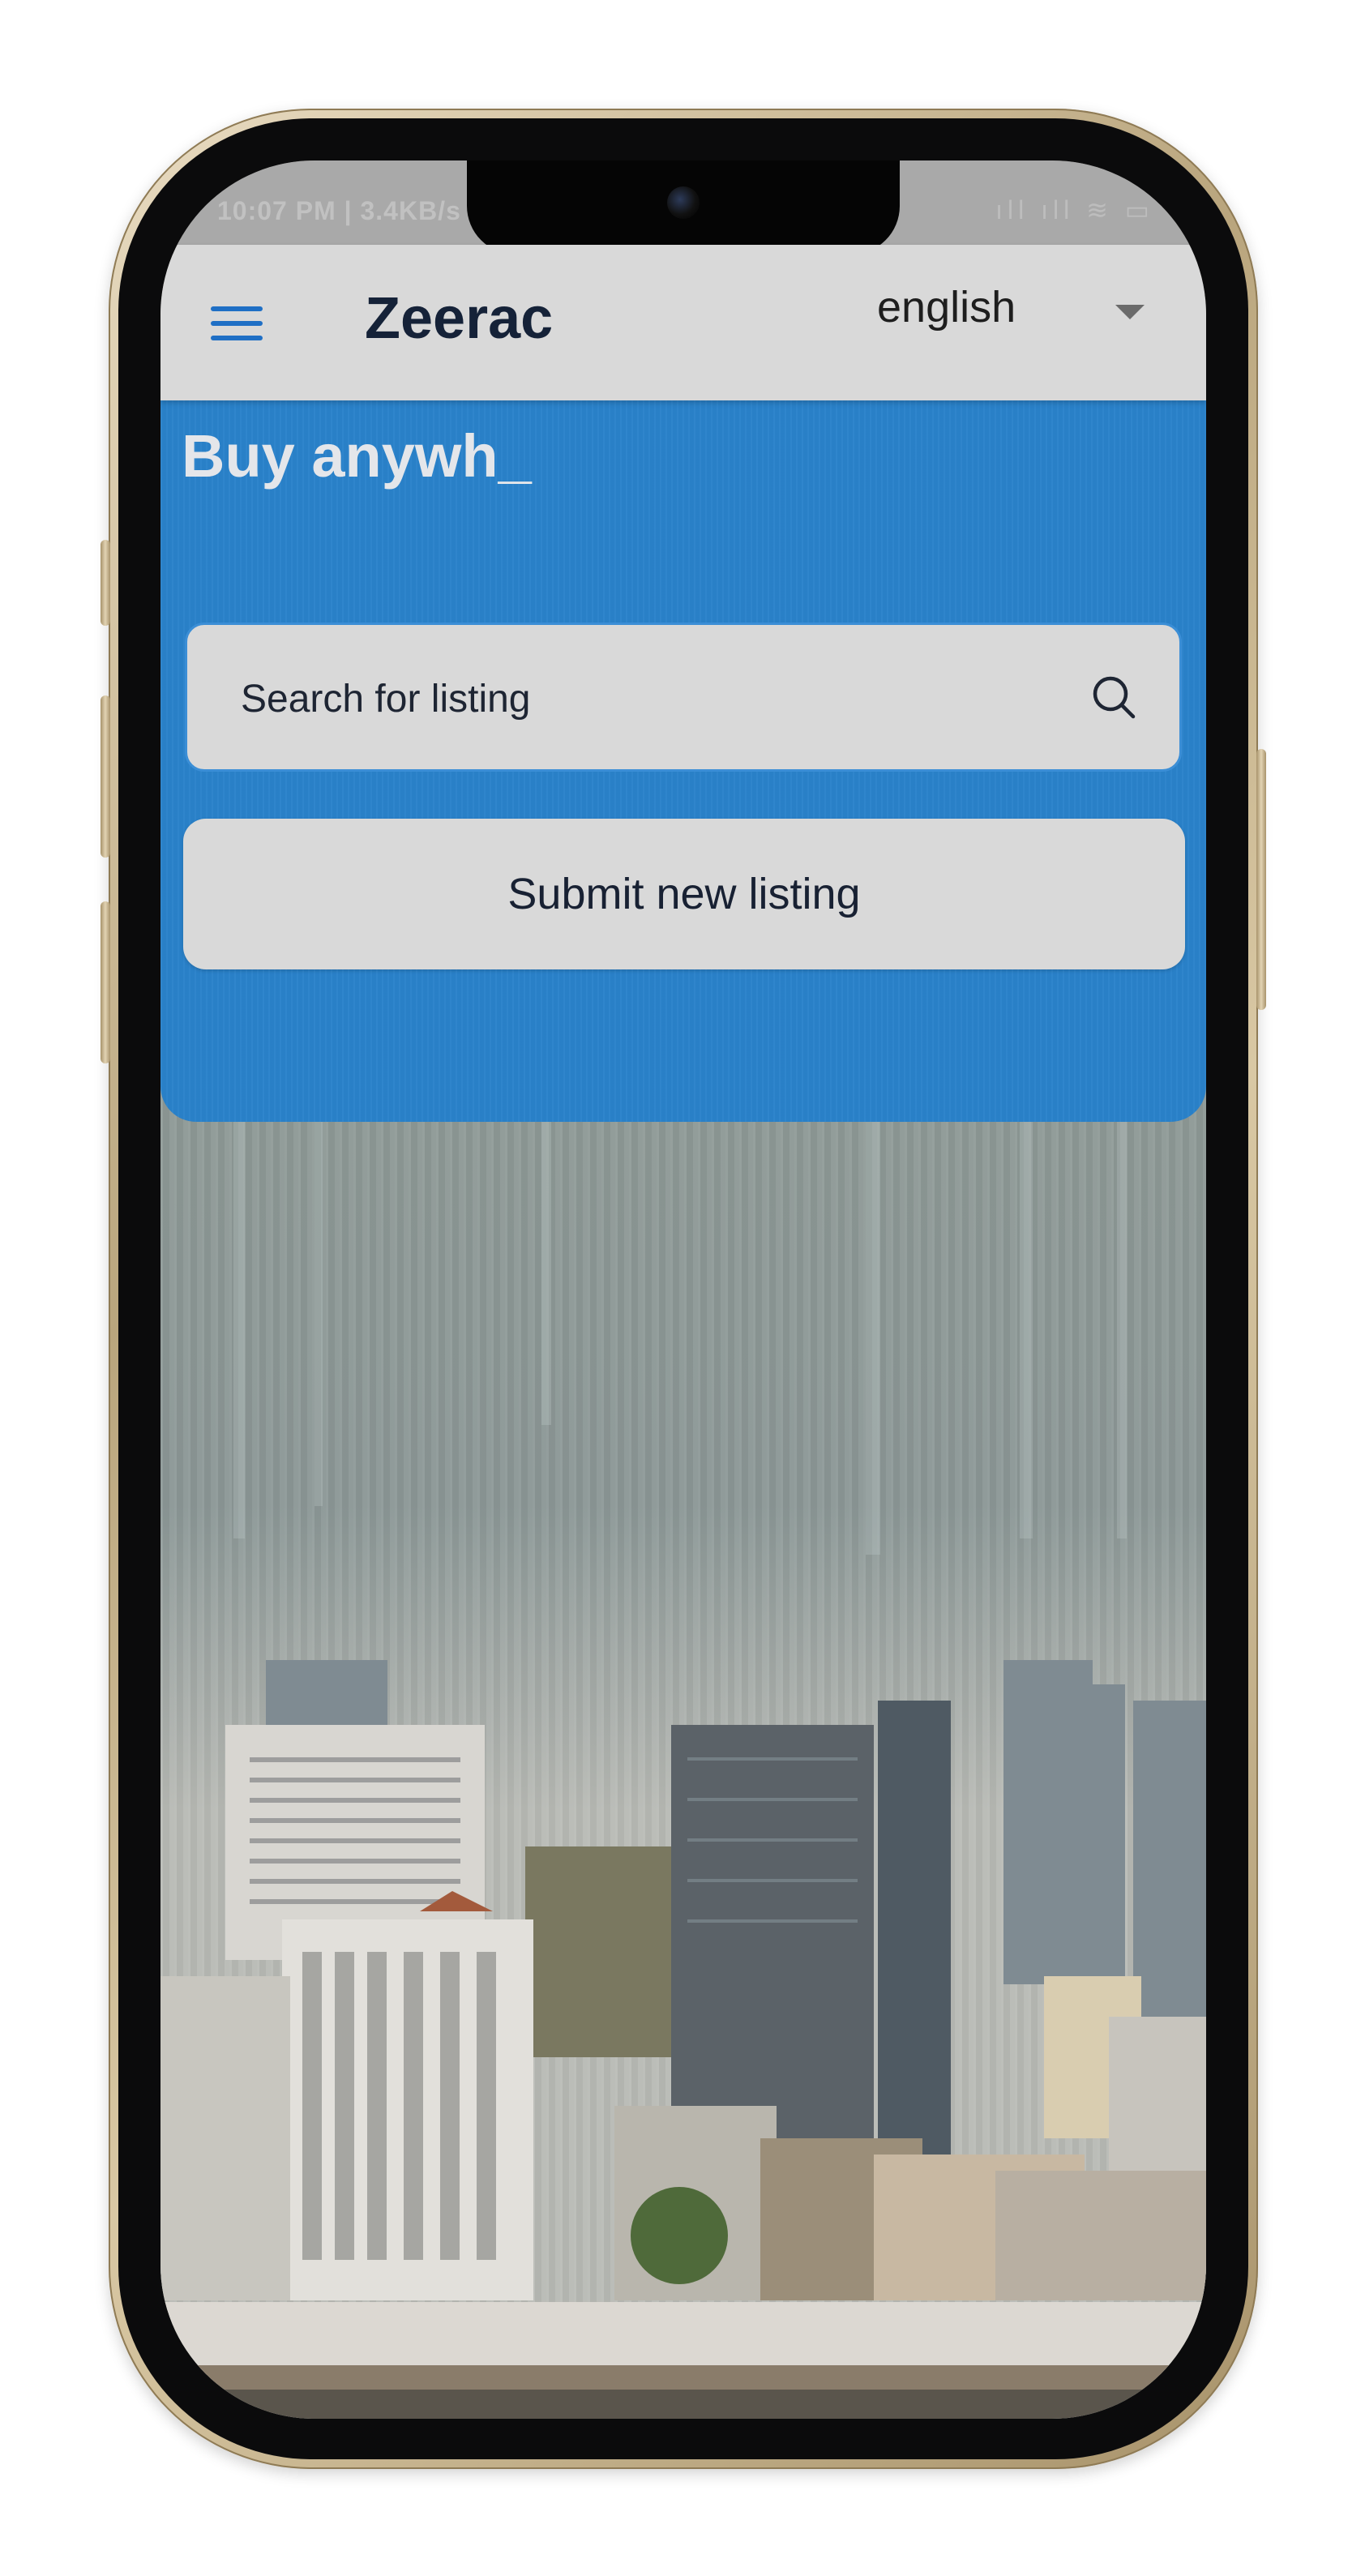 Image resolution: width=1365 pixels, height=2576 pixels. I want to click on search-input, so click(646, 699).